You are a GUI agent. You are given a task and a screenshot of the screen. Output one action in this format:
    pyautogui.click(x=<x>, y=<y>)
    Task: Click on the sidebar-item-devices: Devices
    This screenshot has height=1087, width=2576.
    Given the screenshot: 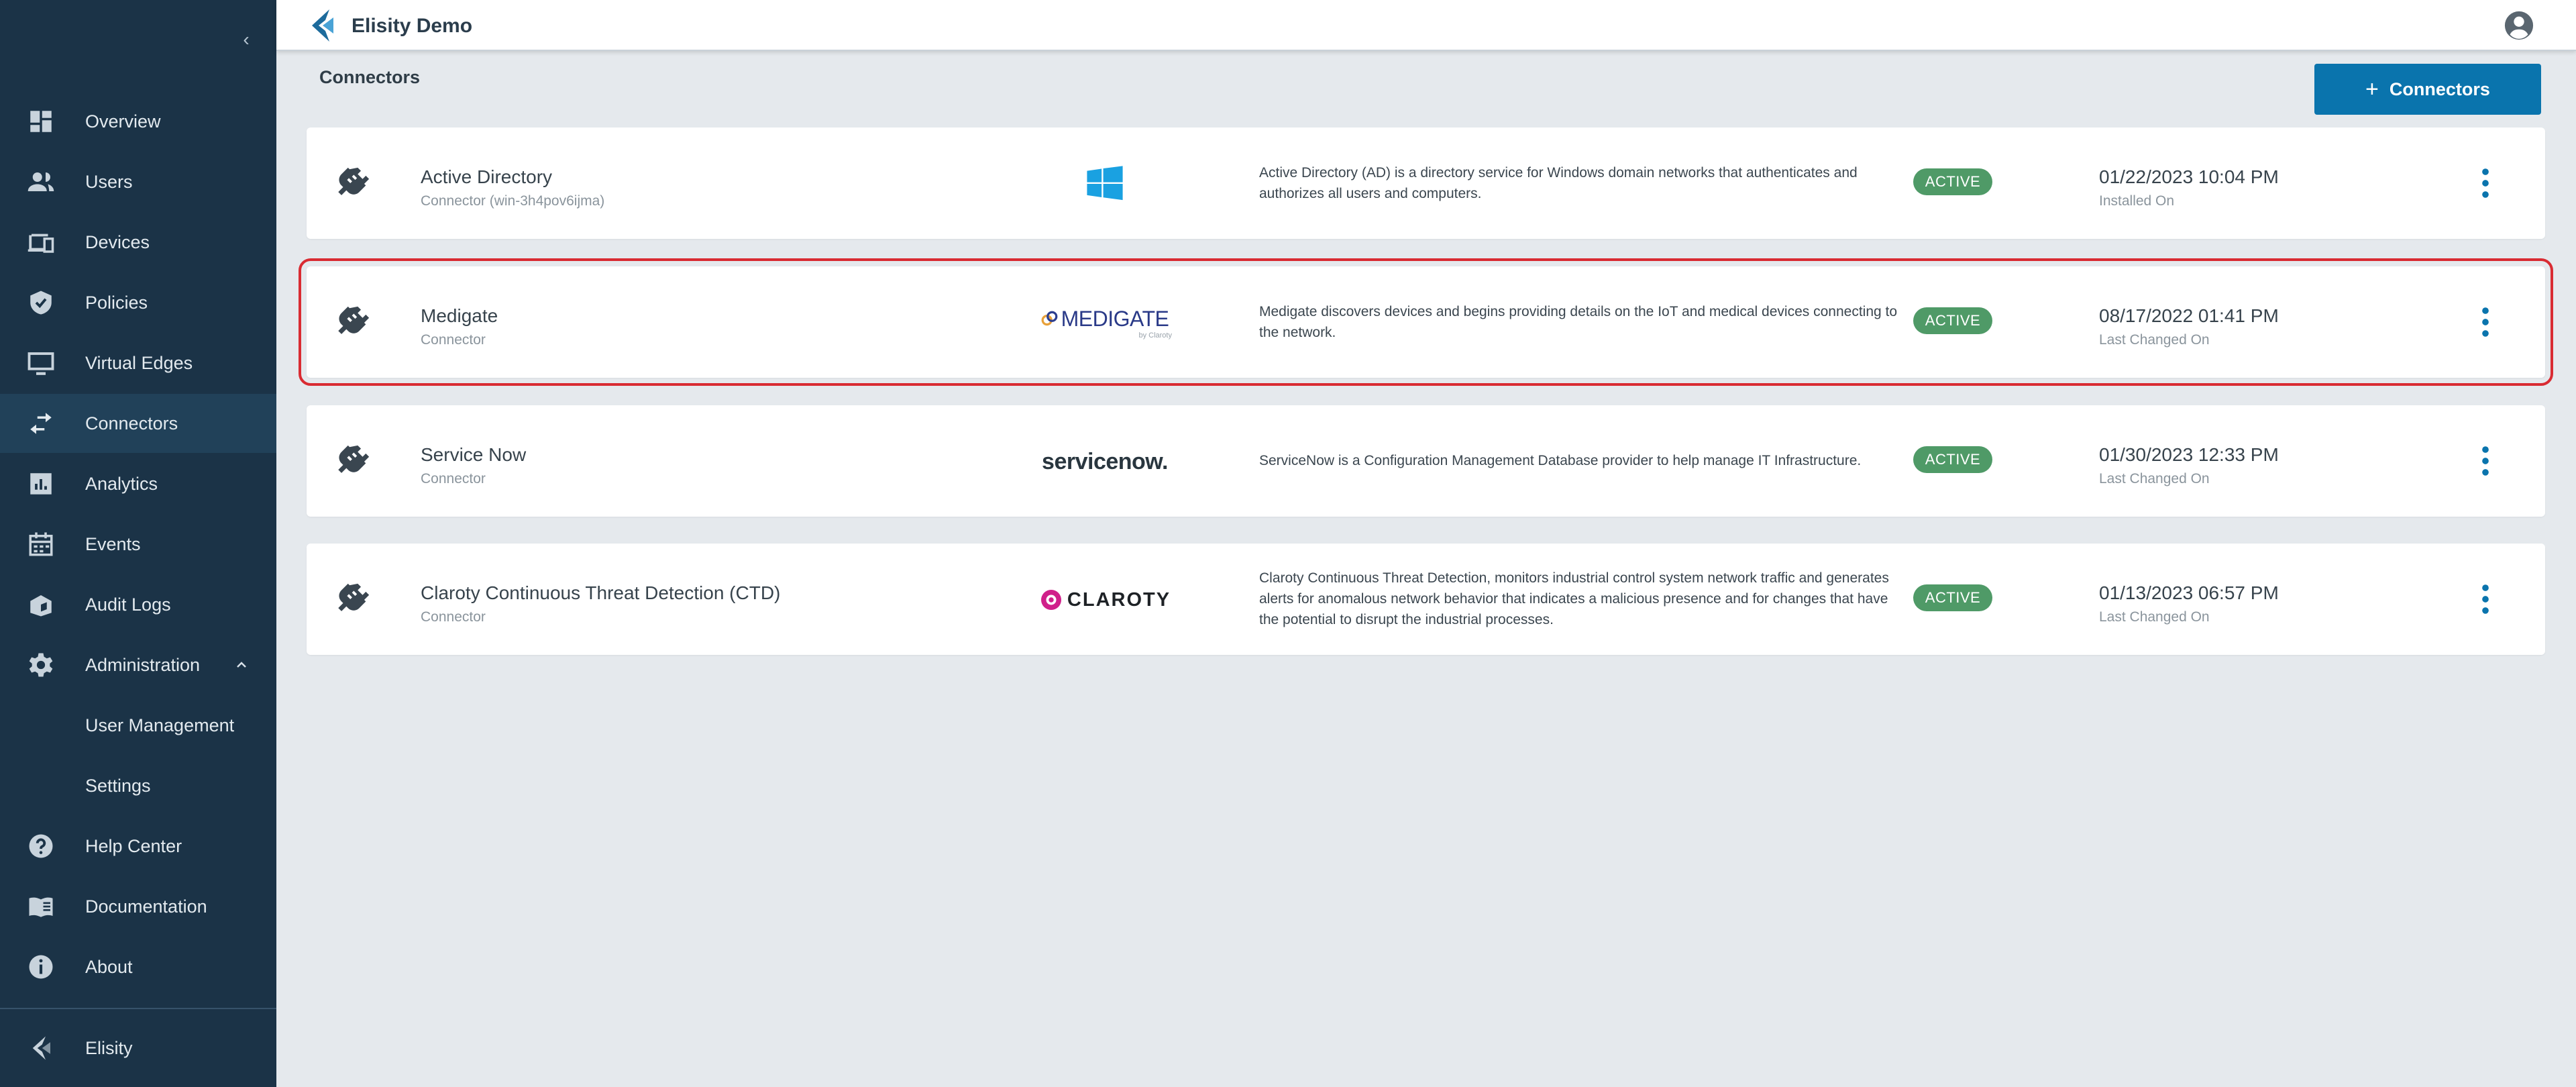 What is the action you would take?
    pyautogui.click(x=138, y=242)
    